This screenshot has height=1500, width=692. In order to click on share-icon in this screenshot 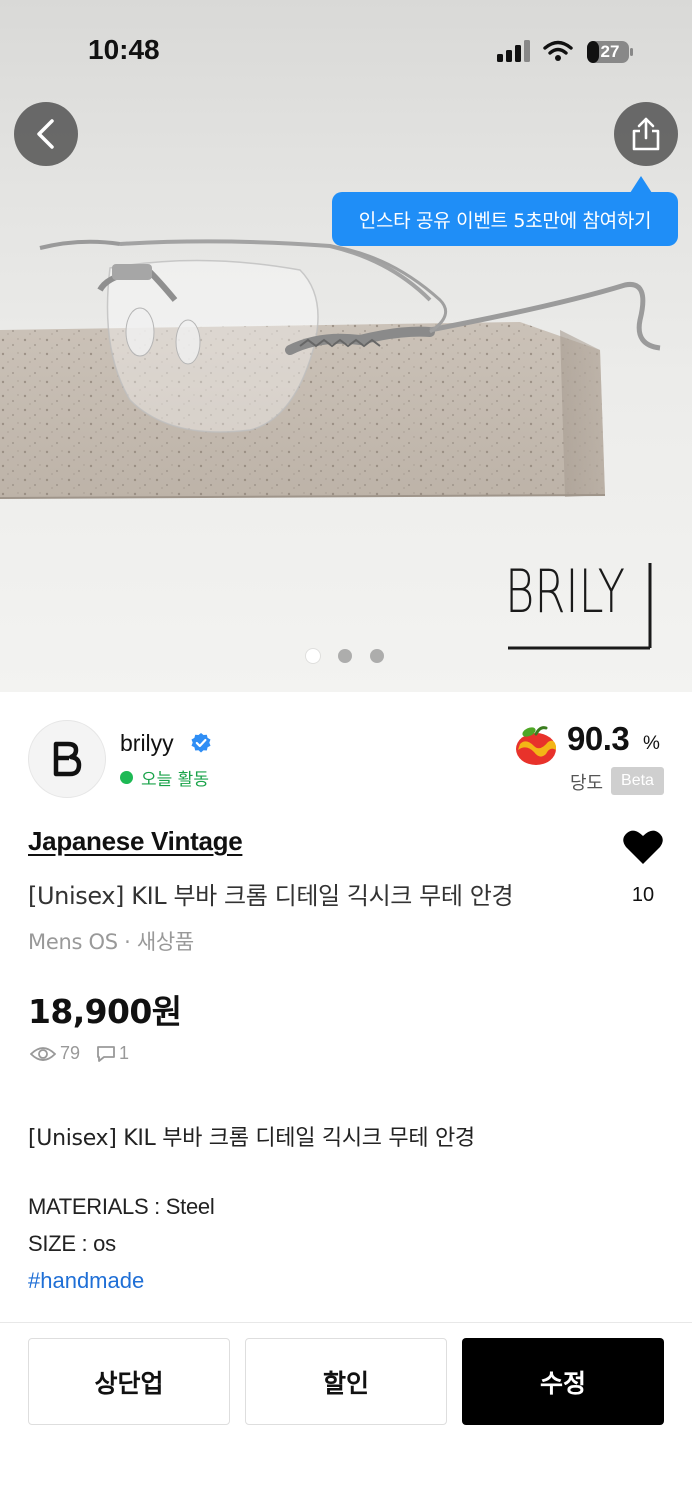, I will do `click(646, 134)`.